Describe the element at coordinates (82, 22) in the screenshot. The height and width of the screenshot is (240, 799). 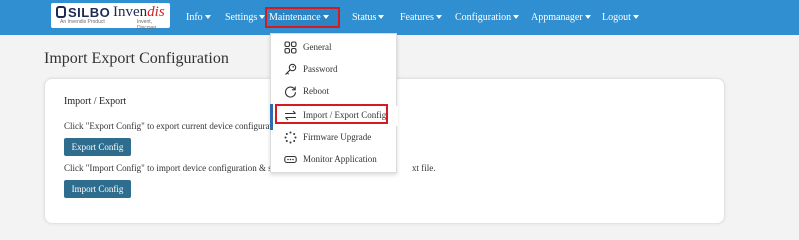
I see `silbo-subtitle: An Invendis Product` at that location.